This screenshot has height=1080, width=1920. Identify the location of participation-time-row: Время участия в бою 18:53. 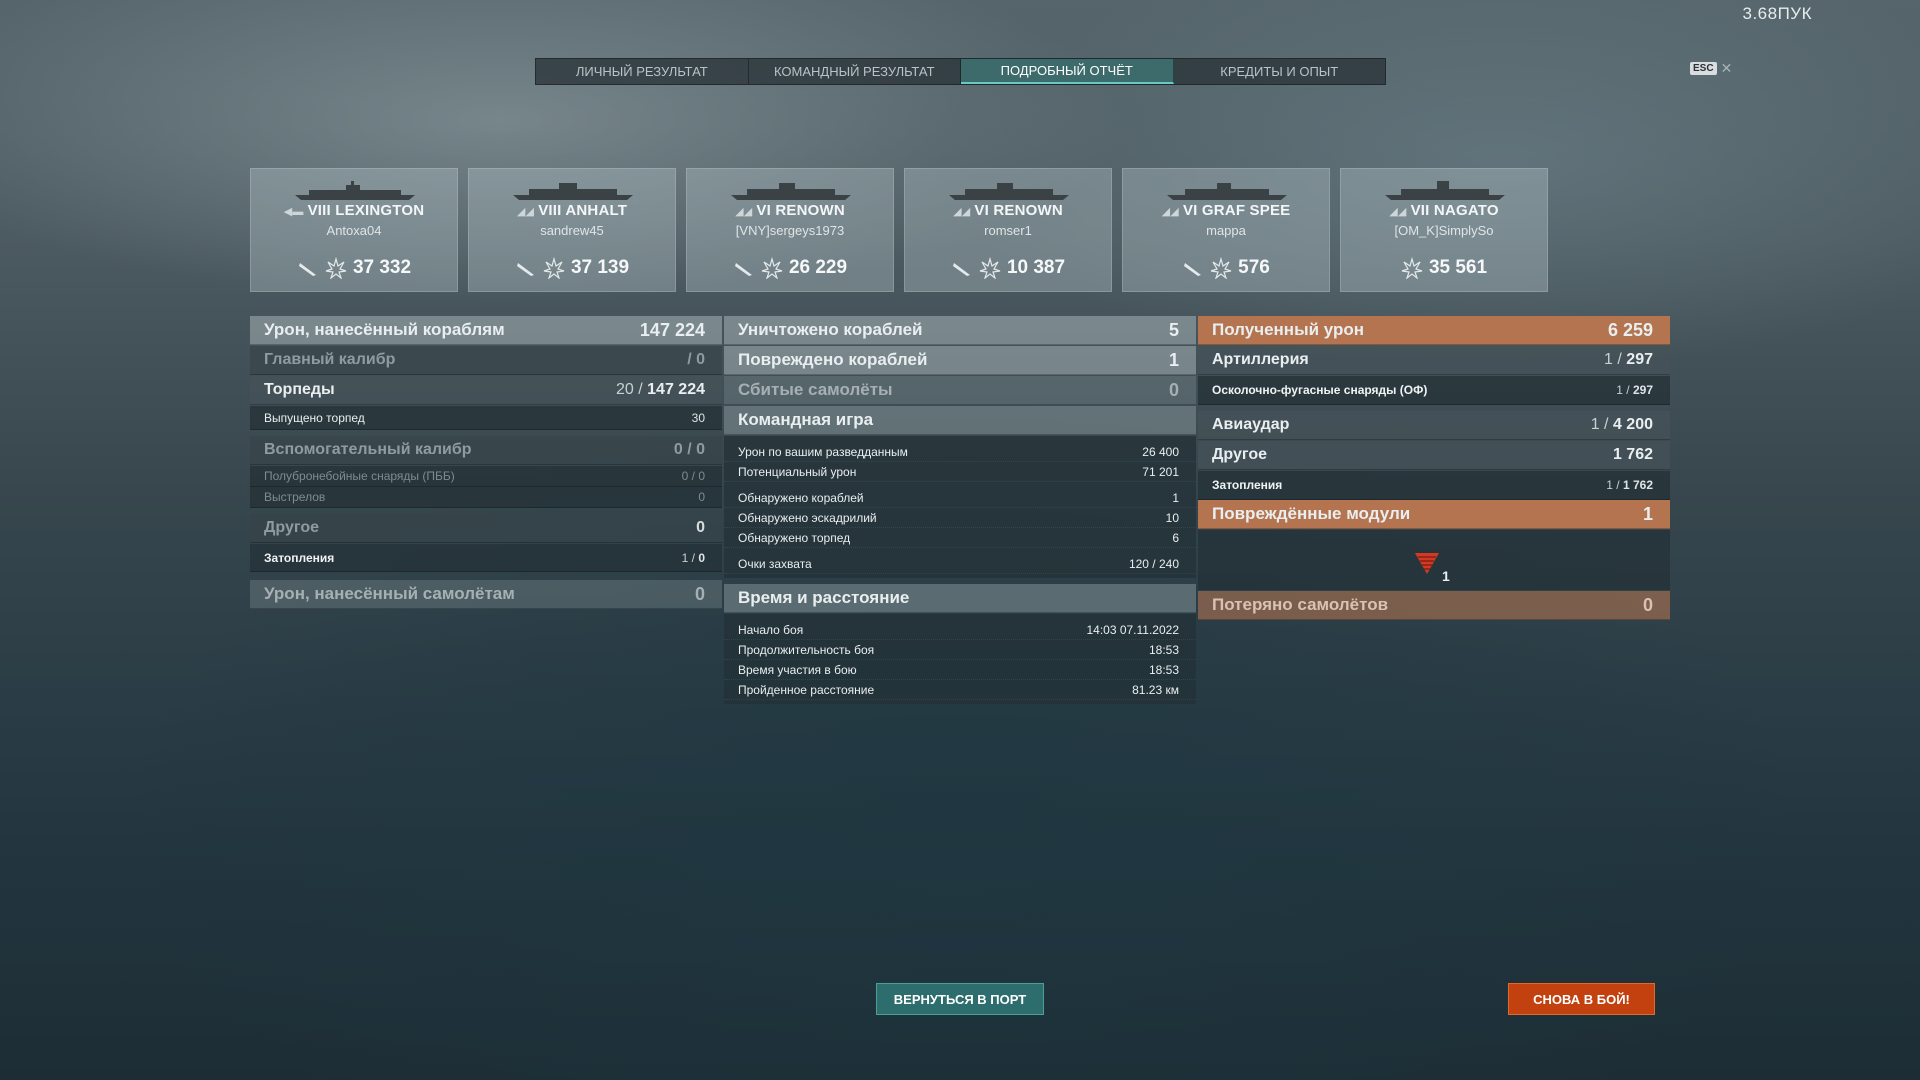
(960, 670).